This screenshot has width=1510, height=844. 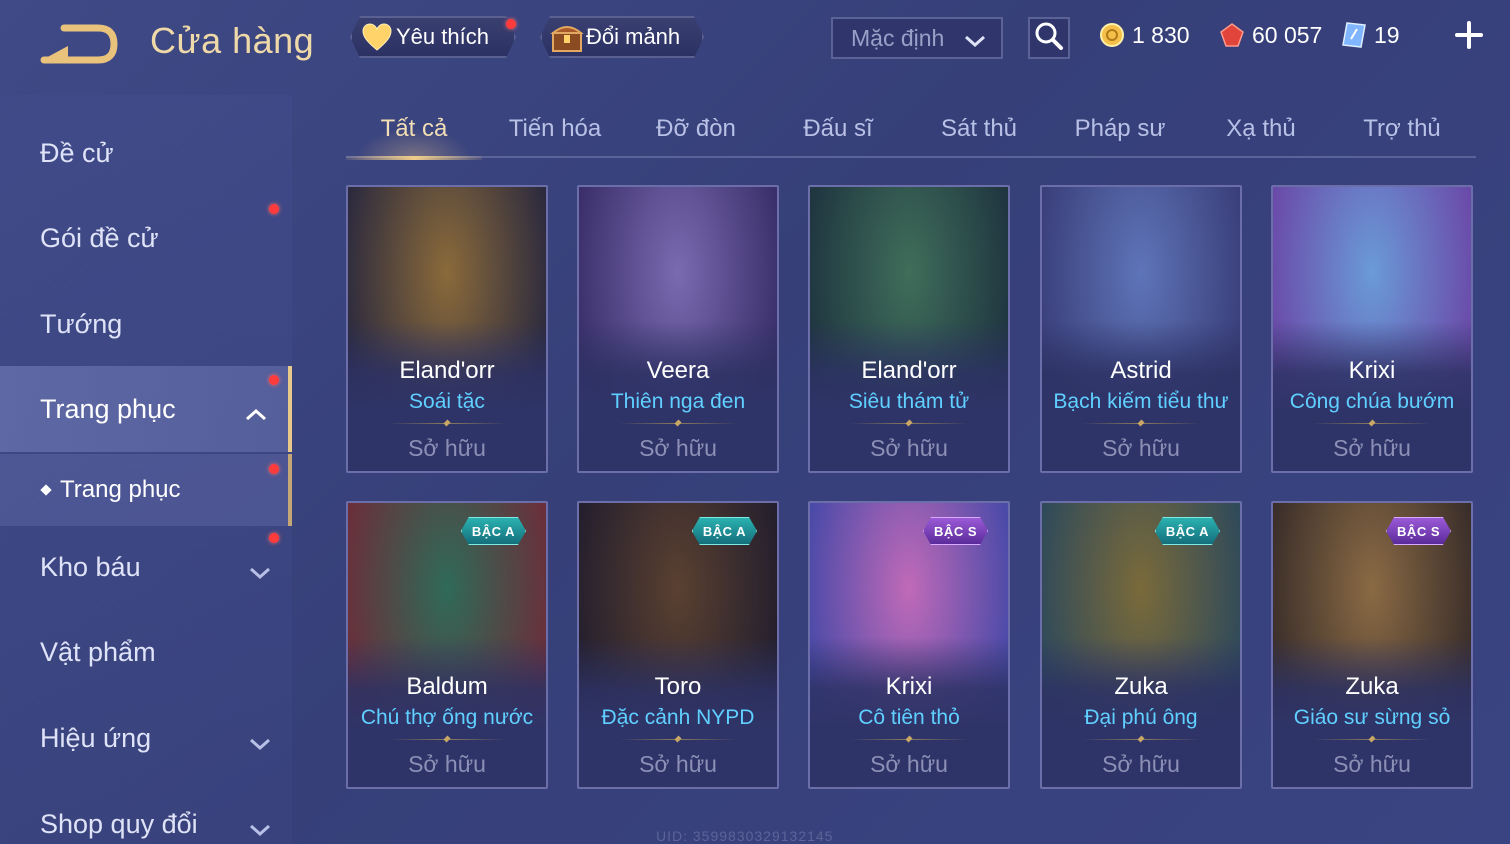 I want to click on tab-label: Trợ thủ, so click(x=1402, y=128).